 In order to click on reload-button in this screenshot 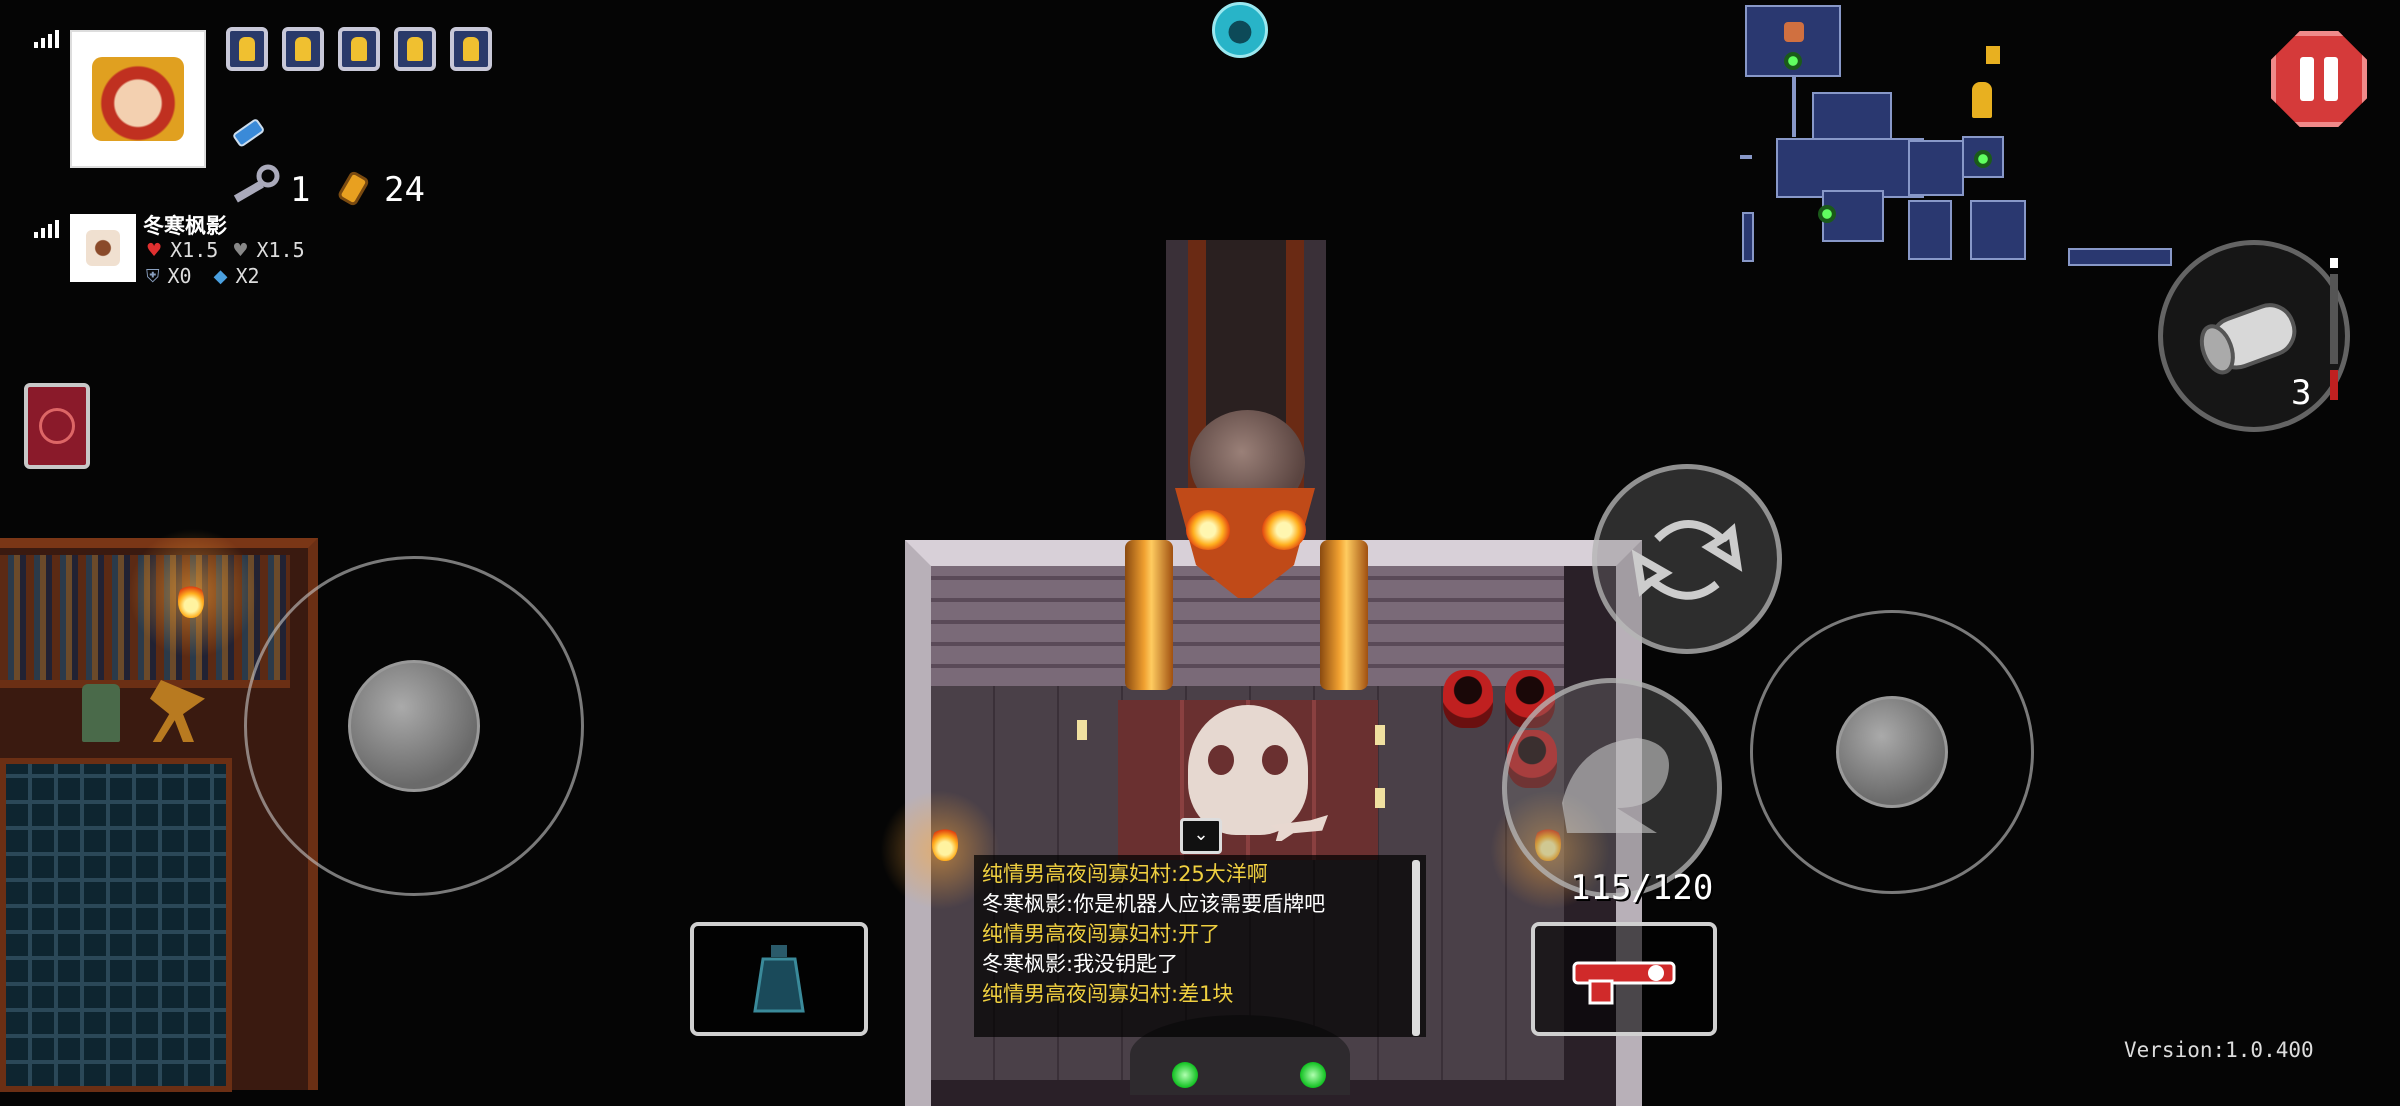, I will do `click(1687, 559)`.